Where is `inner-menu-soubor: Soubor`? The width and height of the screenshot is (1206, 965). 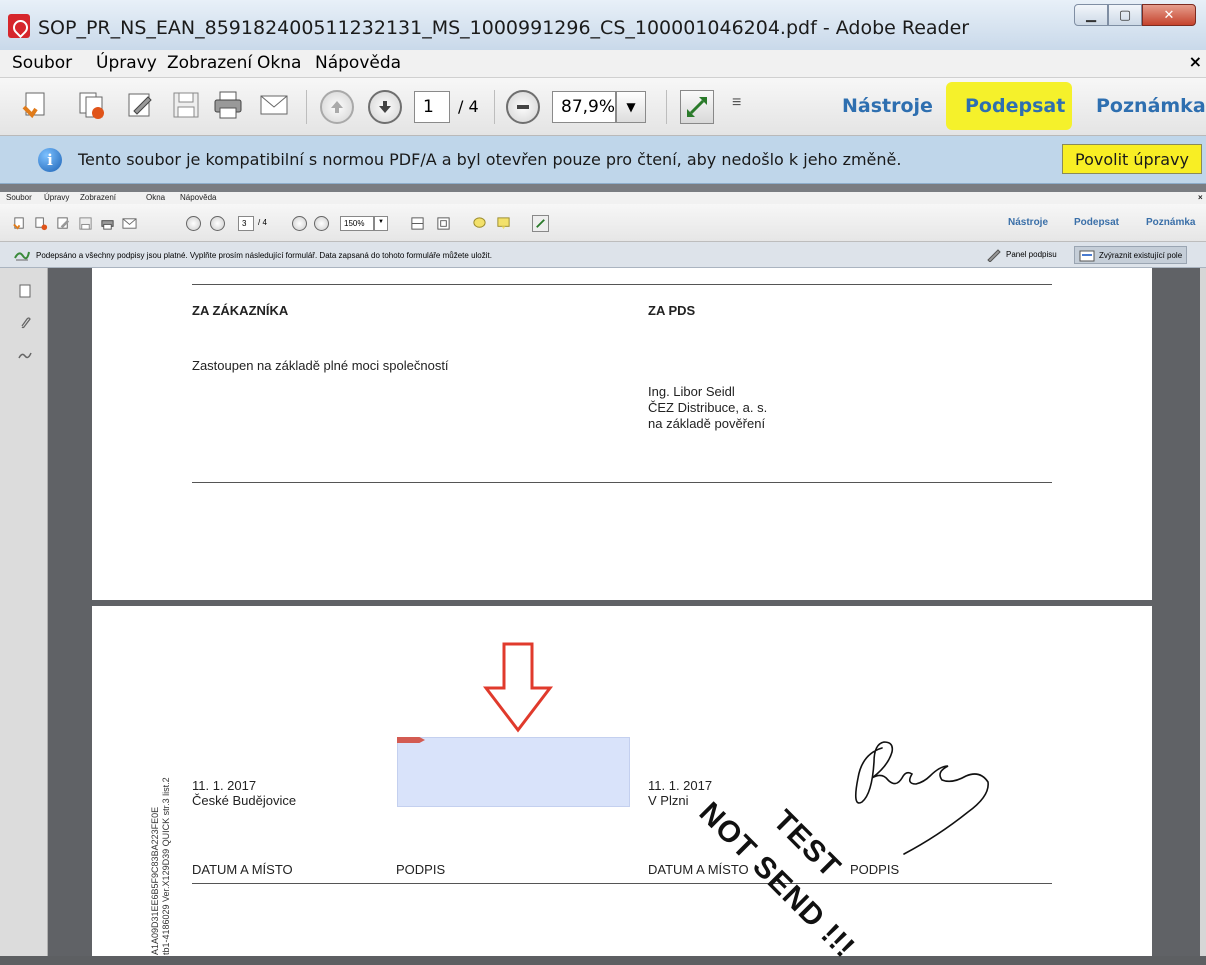 inner-menu-soubor: Soubor is located at coordinates (19, 197).